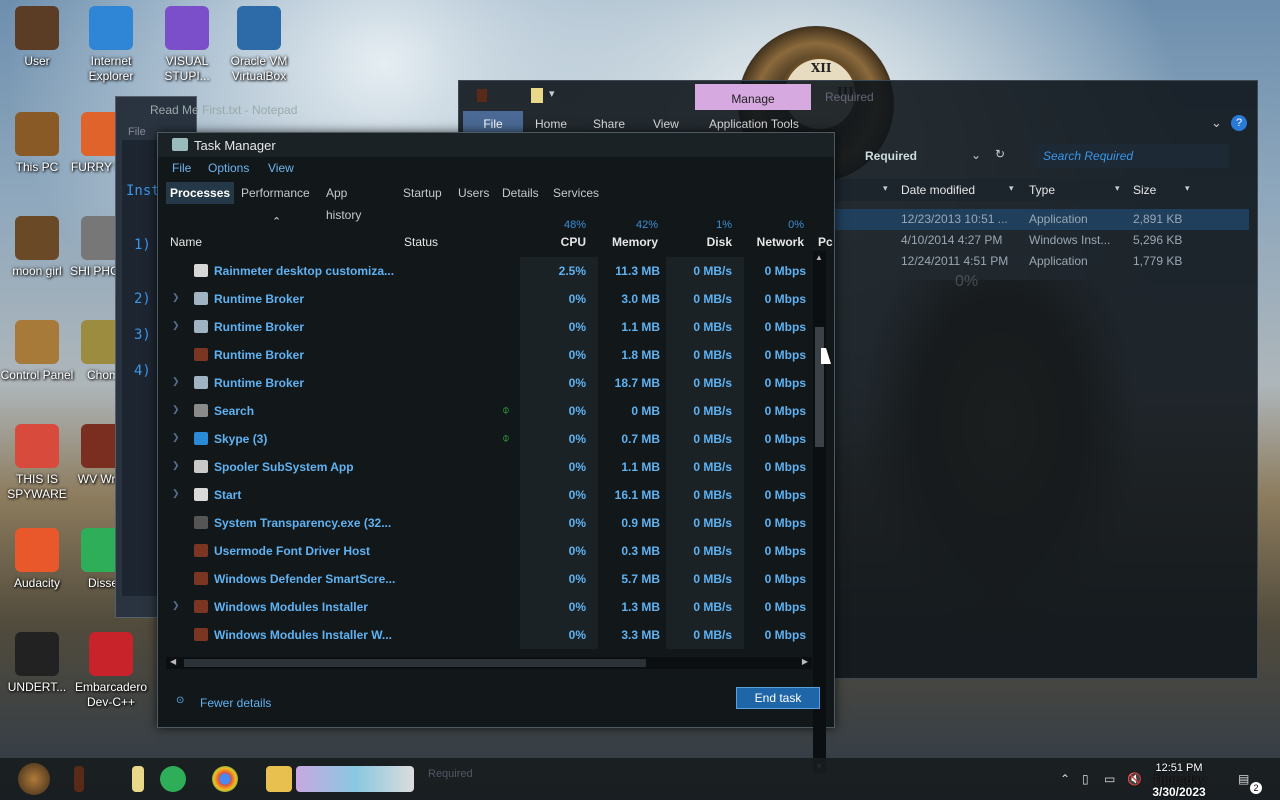 The width and height of the screenshot is (1280, 800). What do you see at coordinates (281, 168) in the screenshot?
I see `menu-view: View` at bounding box center [281, 168].